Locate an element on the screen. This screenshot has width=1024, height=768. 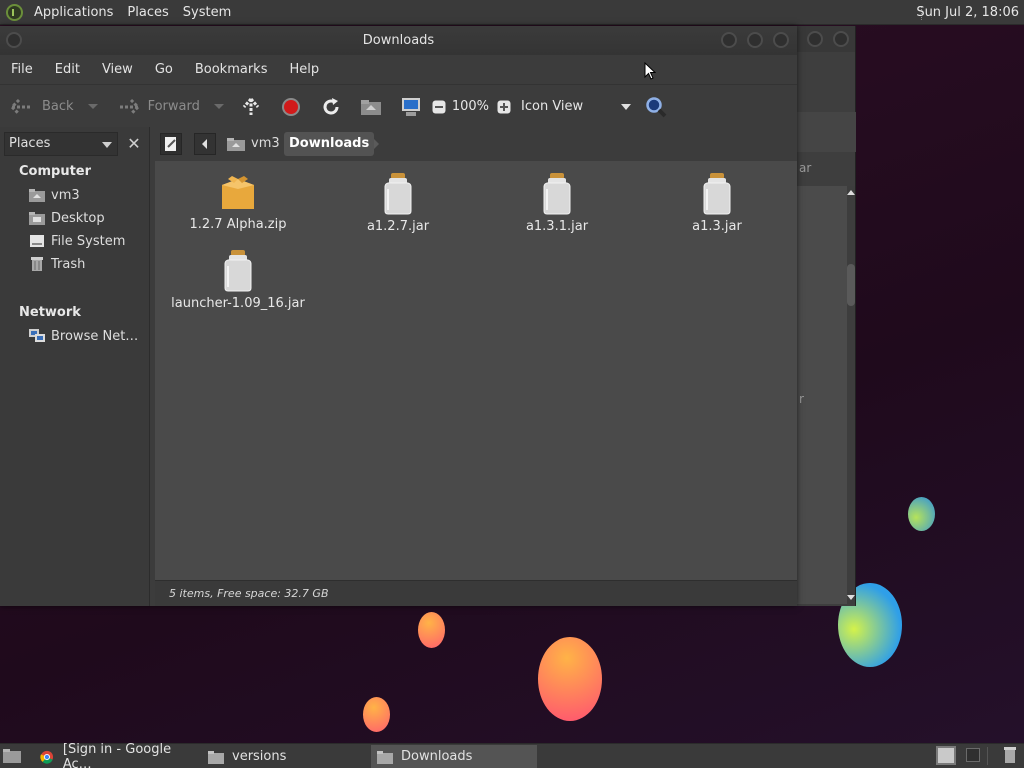
edit-location-button is located at coordinates (171, 144).